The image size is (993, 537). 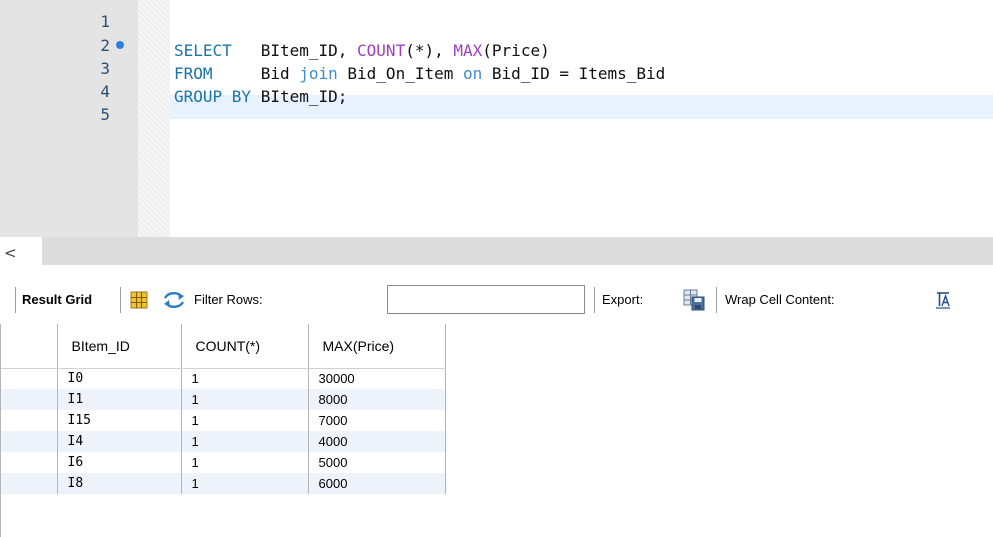 What do you see at coordinates (11, 253) in the screenshot?
I see `scroll-left-icon: <` at bounding box center [11, 253].